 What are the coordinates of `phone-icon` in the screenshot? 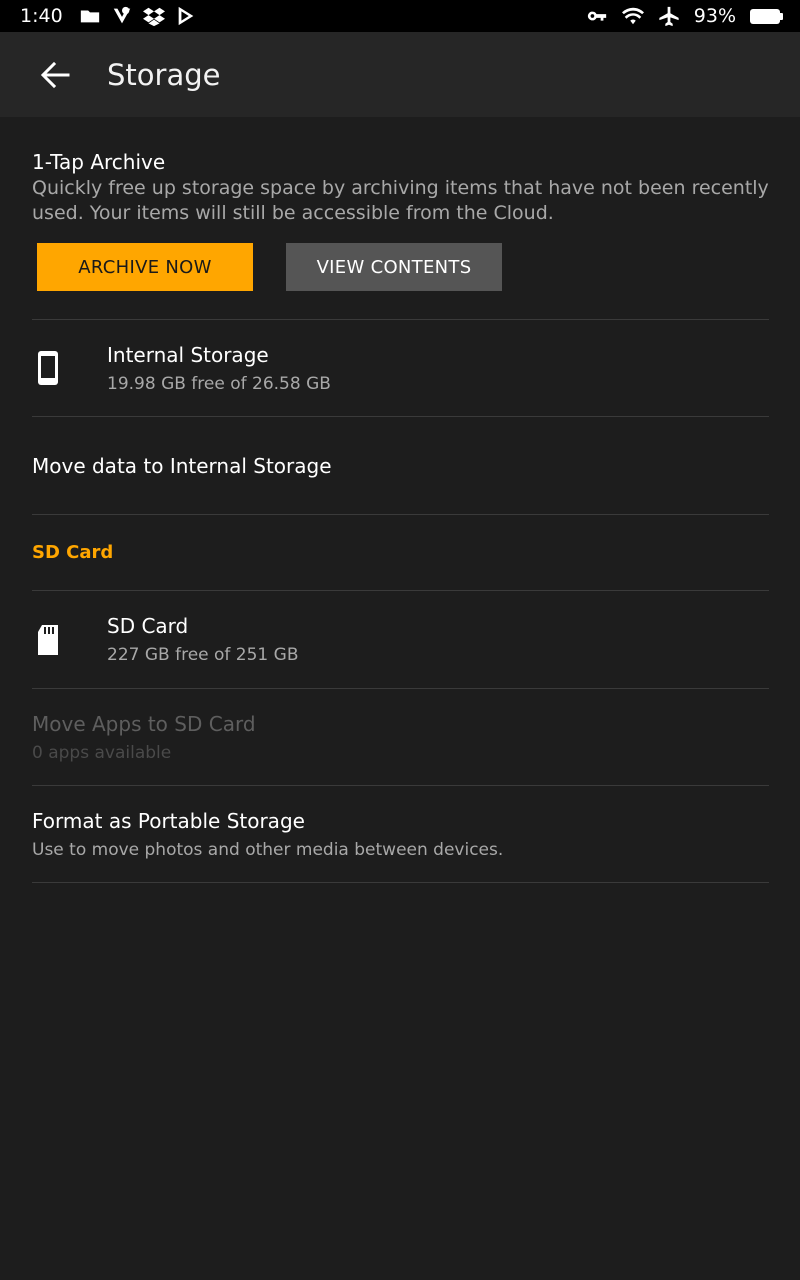 It's located at (69, 368).